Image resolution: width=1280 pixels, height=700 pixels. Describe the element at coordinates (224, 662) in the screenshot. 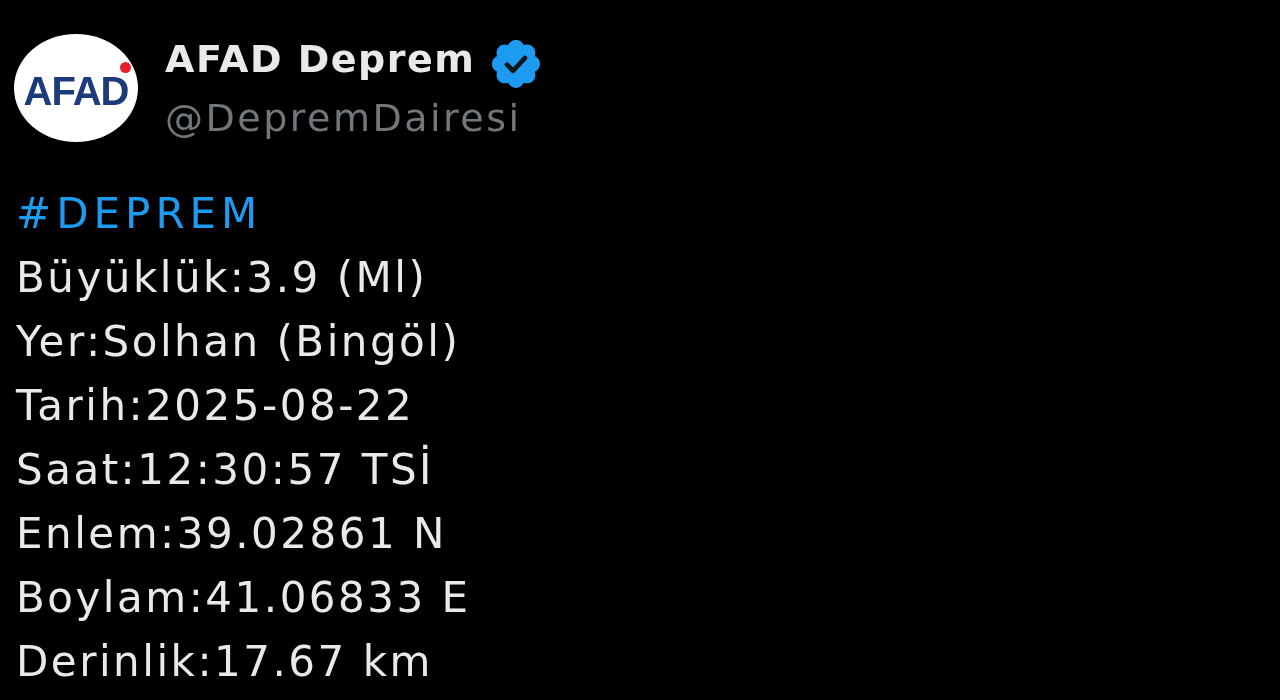

I see `detail-line: Derinlik:17.67 km` at that location.